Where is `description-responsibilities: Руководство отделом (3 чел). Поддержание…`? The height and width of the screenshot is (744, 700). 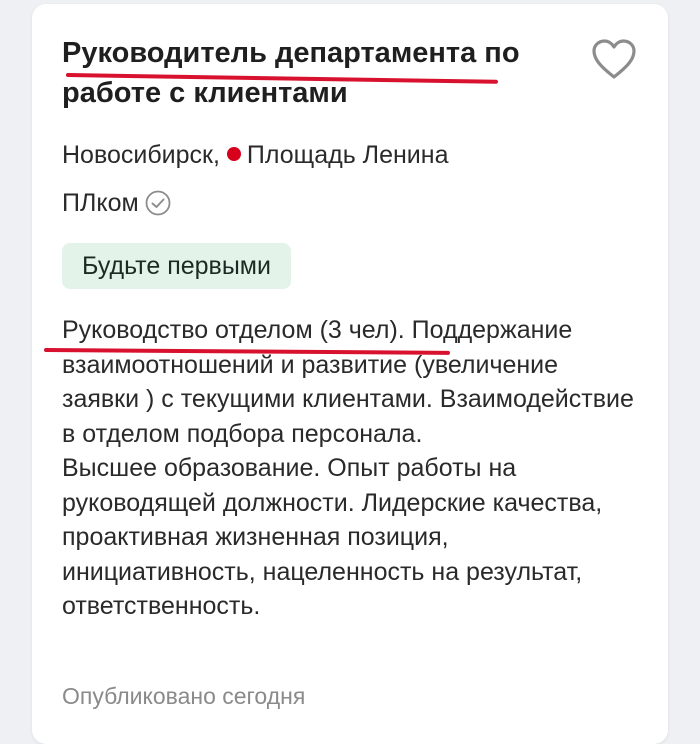
description-responsibilities: Руководство отделом (3 чел). Поддержание… is located at coordinates (348, 382).